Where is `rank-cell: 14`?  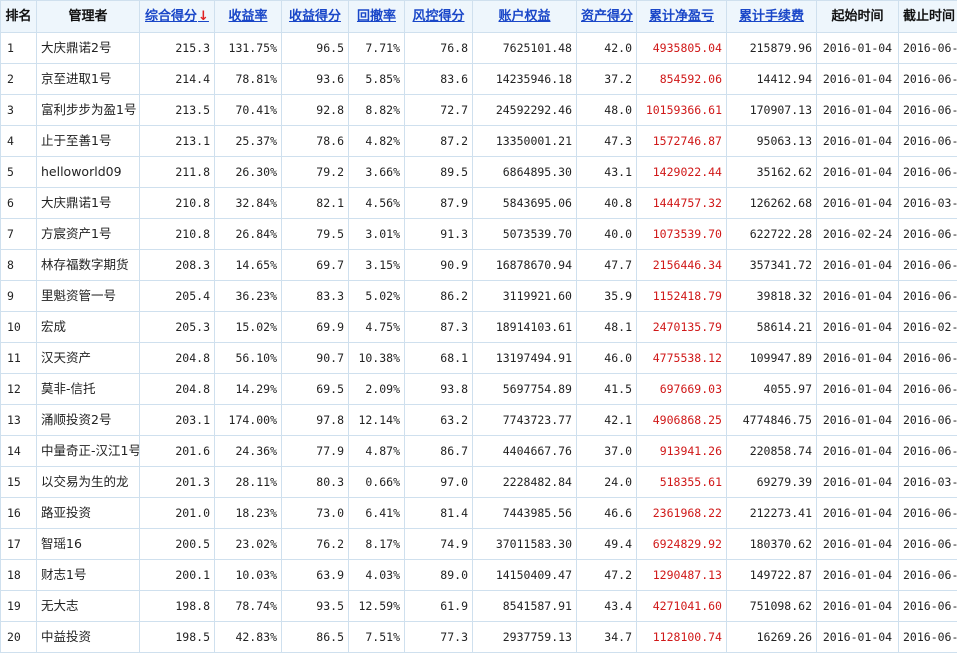 rank-cell: 14 is located at coordinates (19, 451).